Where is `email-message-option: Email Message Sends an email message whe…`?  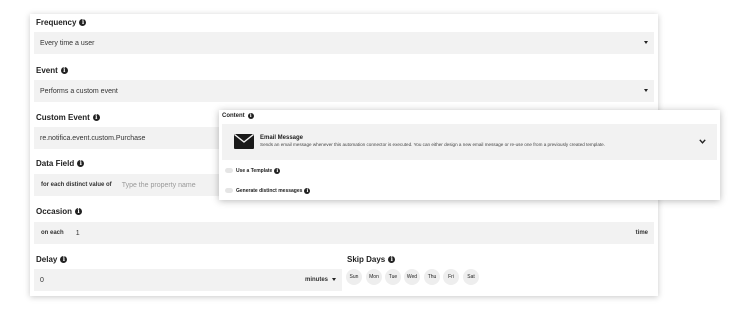
email-message-option: Email Message Sends an email message whe… is located at coordinates (469, 142).